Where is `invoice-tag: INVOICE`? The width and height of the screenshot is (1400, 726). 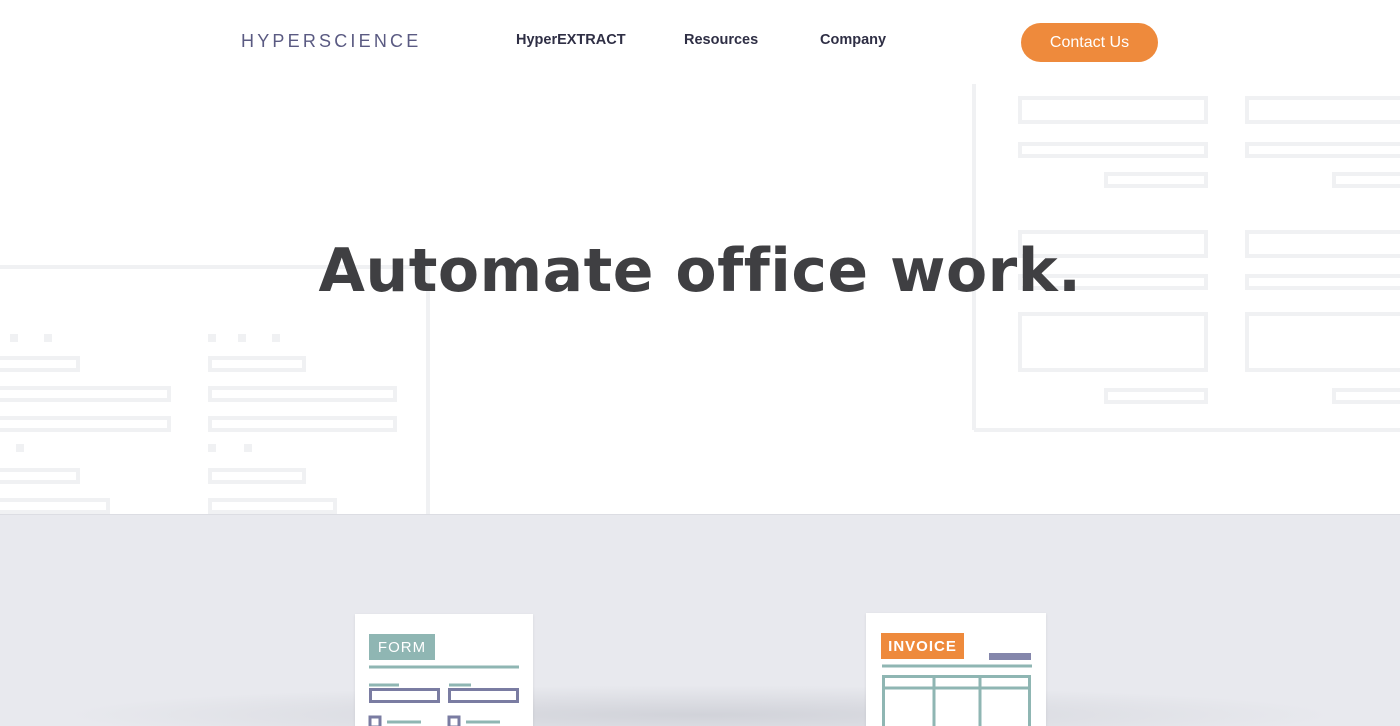 invoice-tag: INVOICE is located at coordinates (922, 646).